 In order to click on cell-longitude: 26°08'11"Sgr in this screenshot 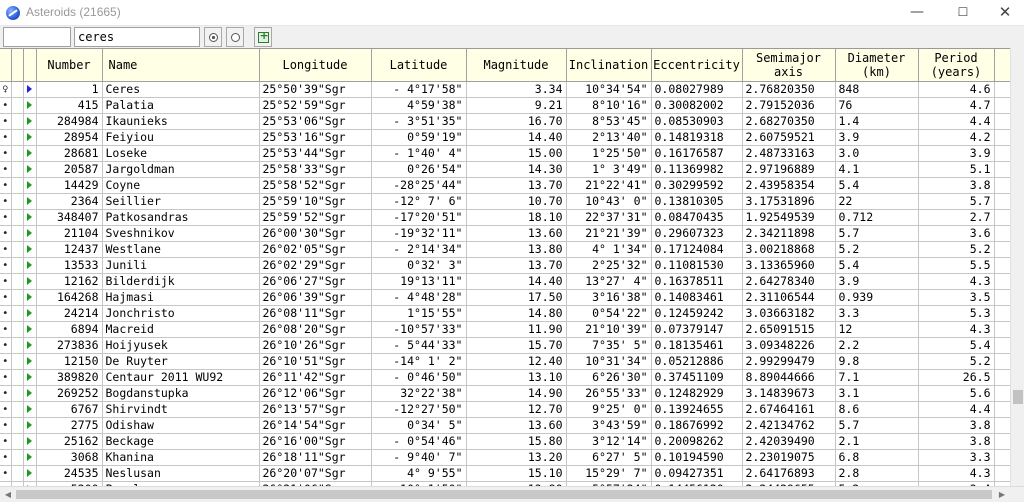, I will do `click(315, 313)`.